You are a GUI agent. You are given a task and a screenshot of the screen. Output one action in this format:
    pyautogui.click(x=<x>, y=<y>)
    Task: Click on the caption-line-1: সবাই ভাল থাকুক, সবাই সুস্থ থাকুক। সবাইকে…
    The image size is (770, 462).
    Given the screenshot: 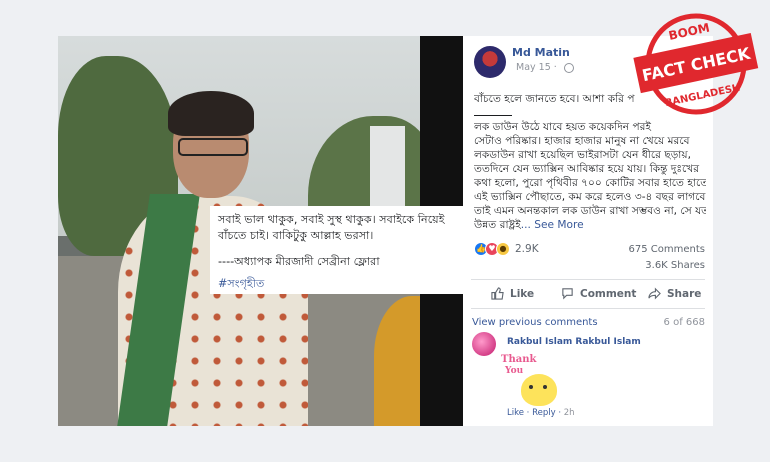 What is the action you would take?
    pyautogui.click(x=331, y=219)
    